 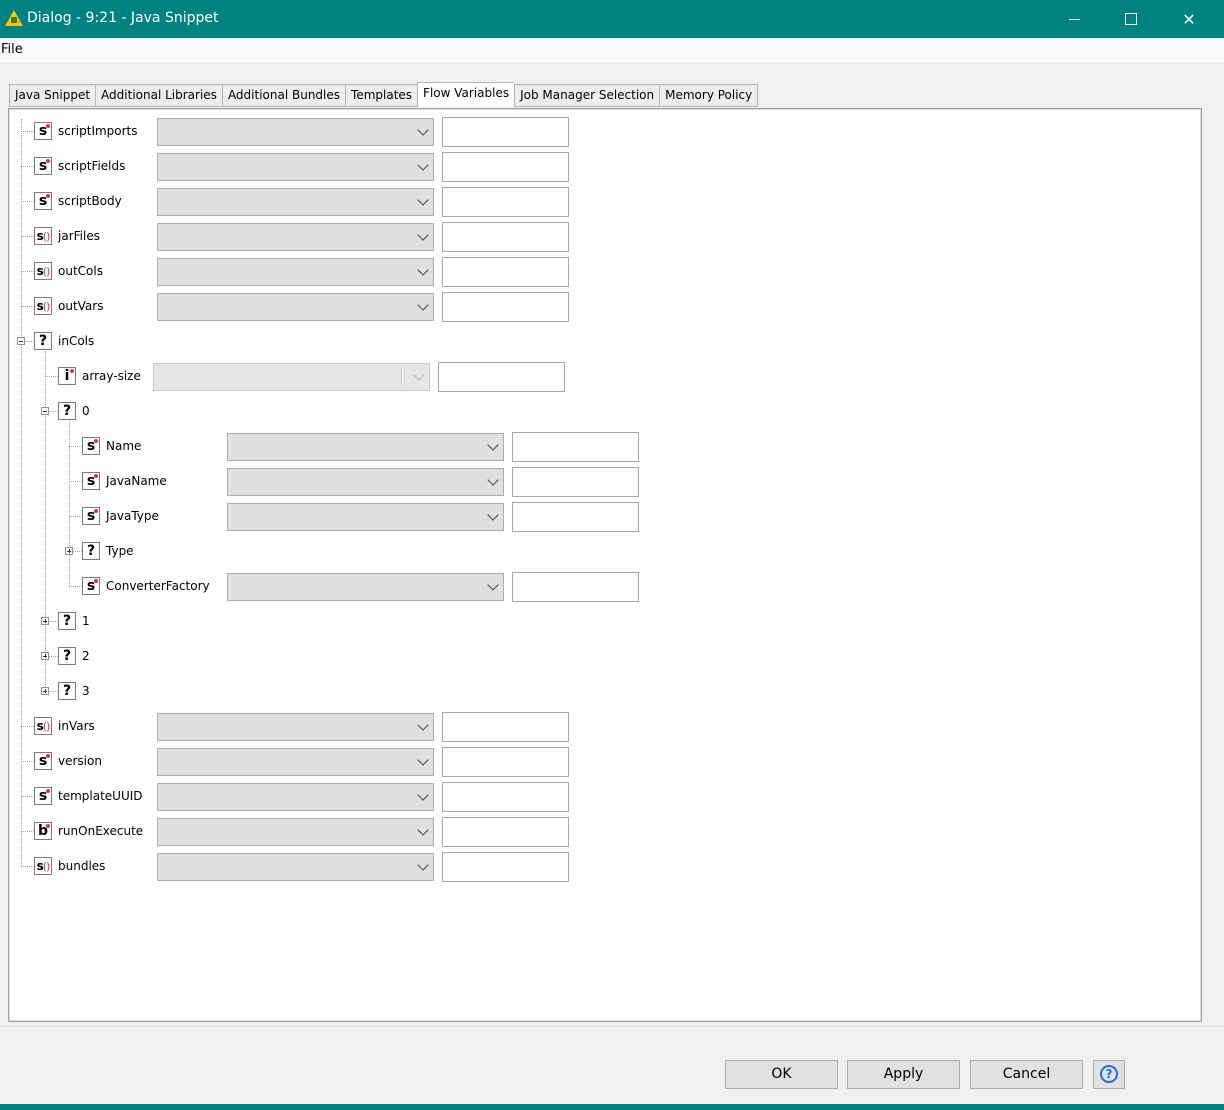 I want to click on tree-row: s version, so click(x=605, y=762).